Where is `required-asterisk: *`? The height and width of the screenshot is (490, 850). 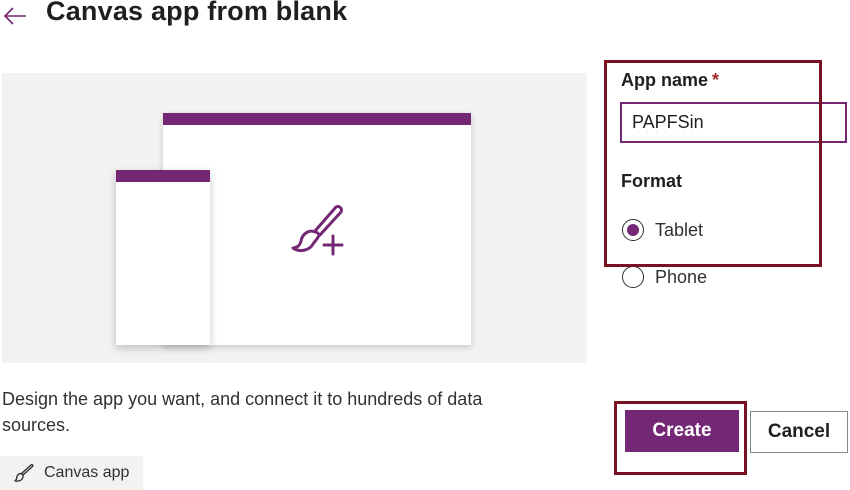 required-asterisk: * is located at coordinates (716, 80).